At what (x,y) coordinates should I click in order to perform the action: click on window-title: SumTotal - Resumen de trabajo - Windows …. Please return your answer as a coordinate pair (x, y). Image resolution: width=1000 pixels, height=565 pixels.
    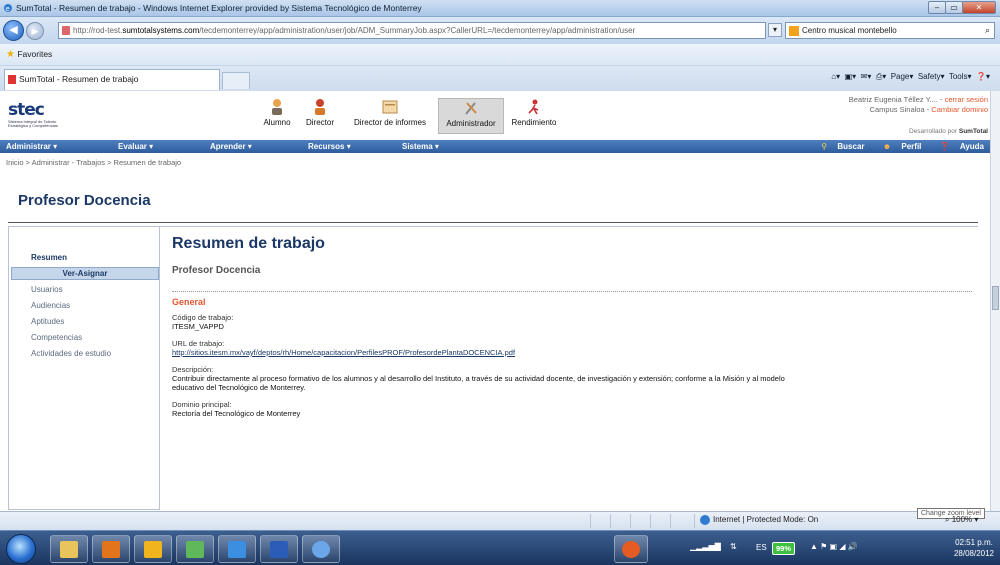
    Looking at the image, I should click on (219, 8).